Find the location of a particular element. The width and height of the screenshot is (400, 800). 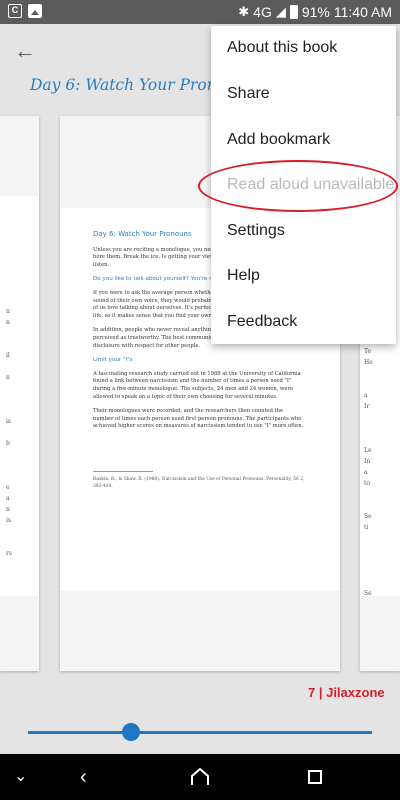

recent-apps-icon is located at coordinates (315, 777).